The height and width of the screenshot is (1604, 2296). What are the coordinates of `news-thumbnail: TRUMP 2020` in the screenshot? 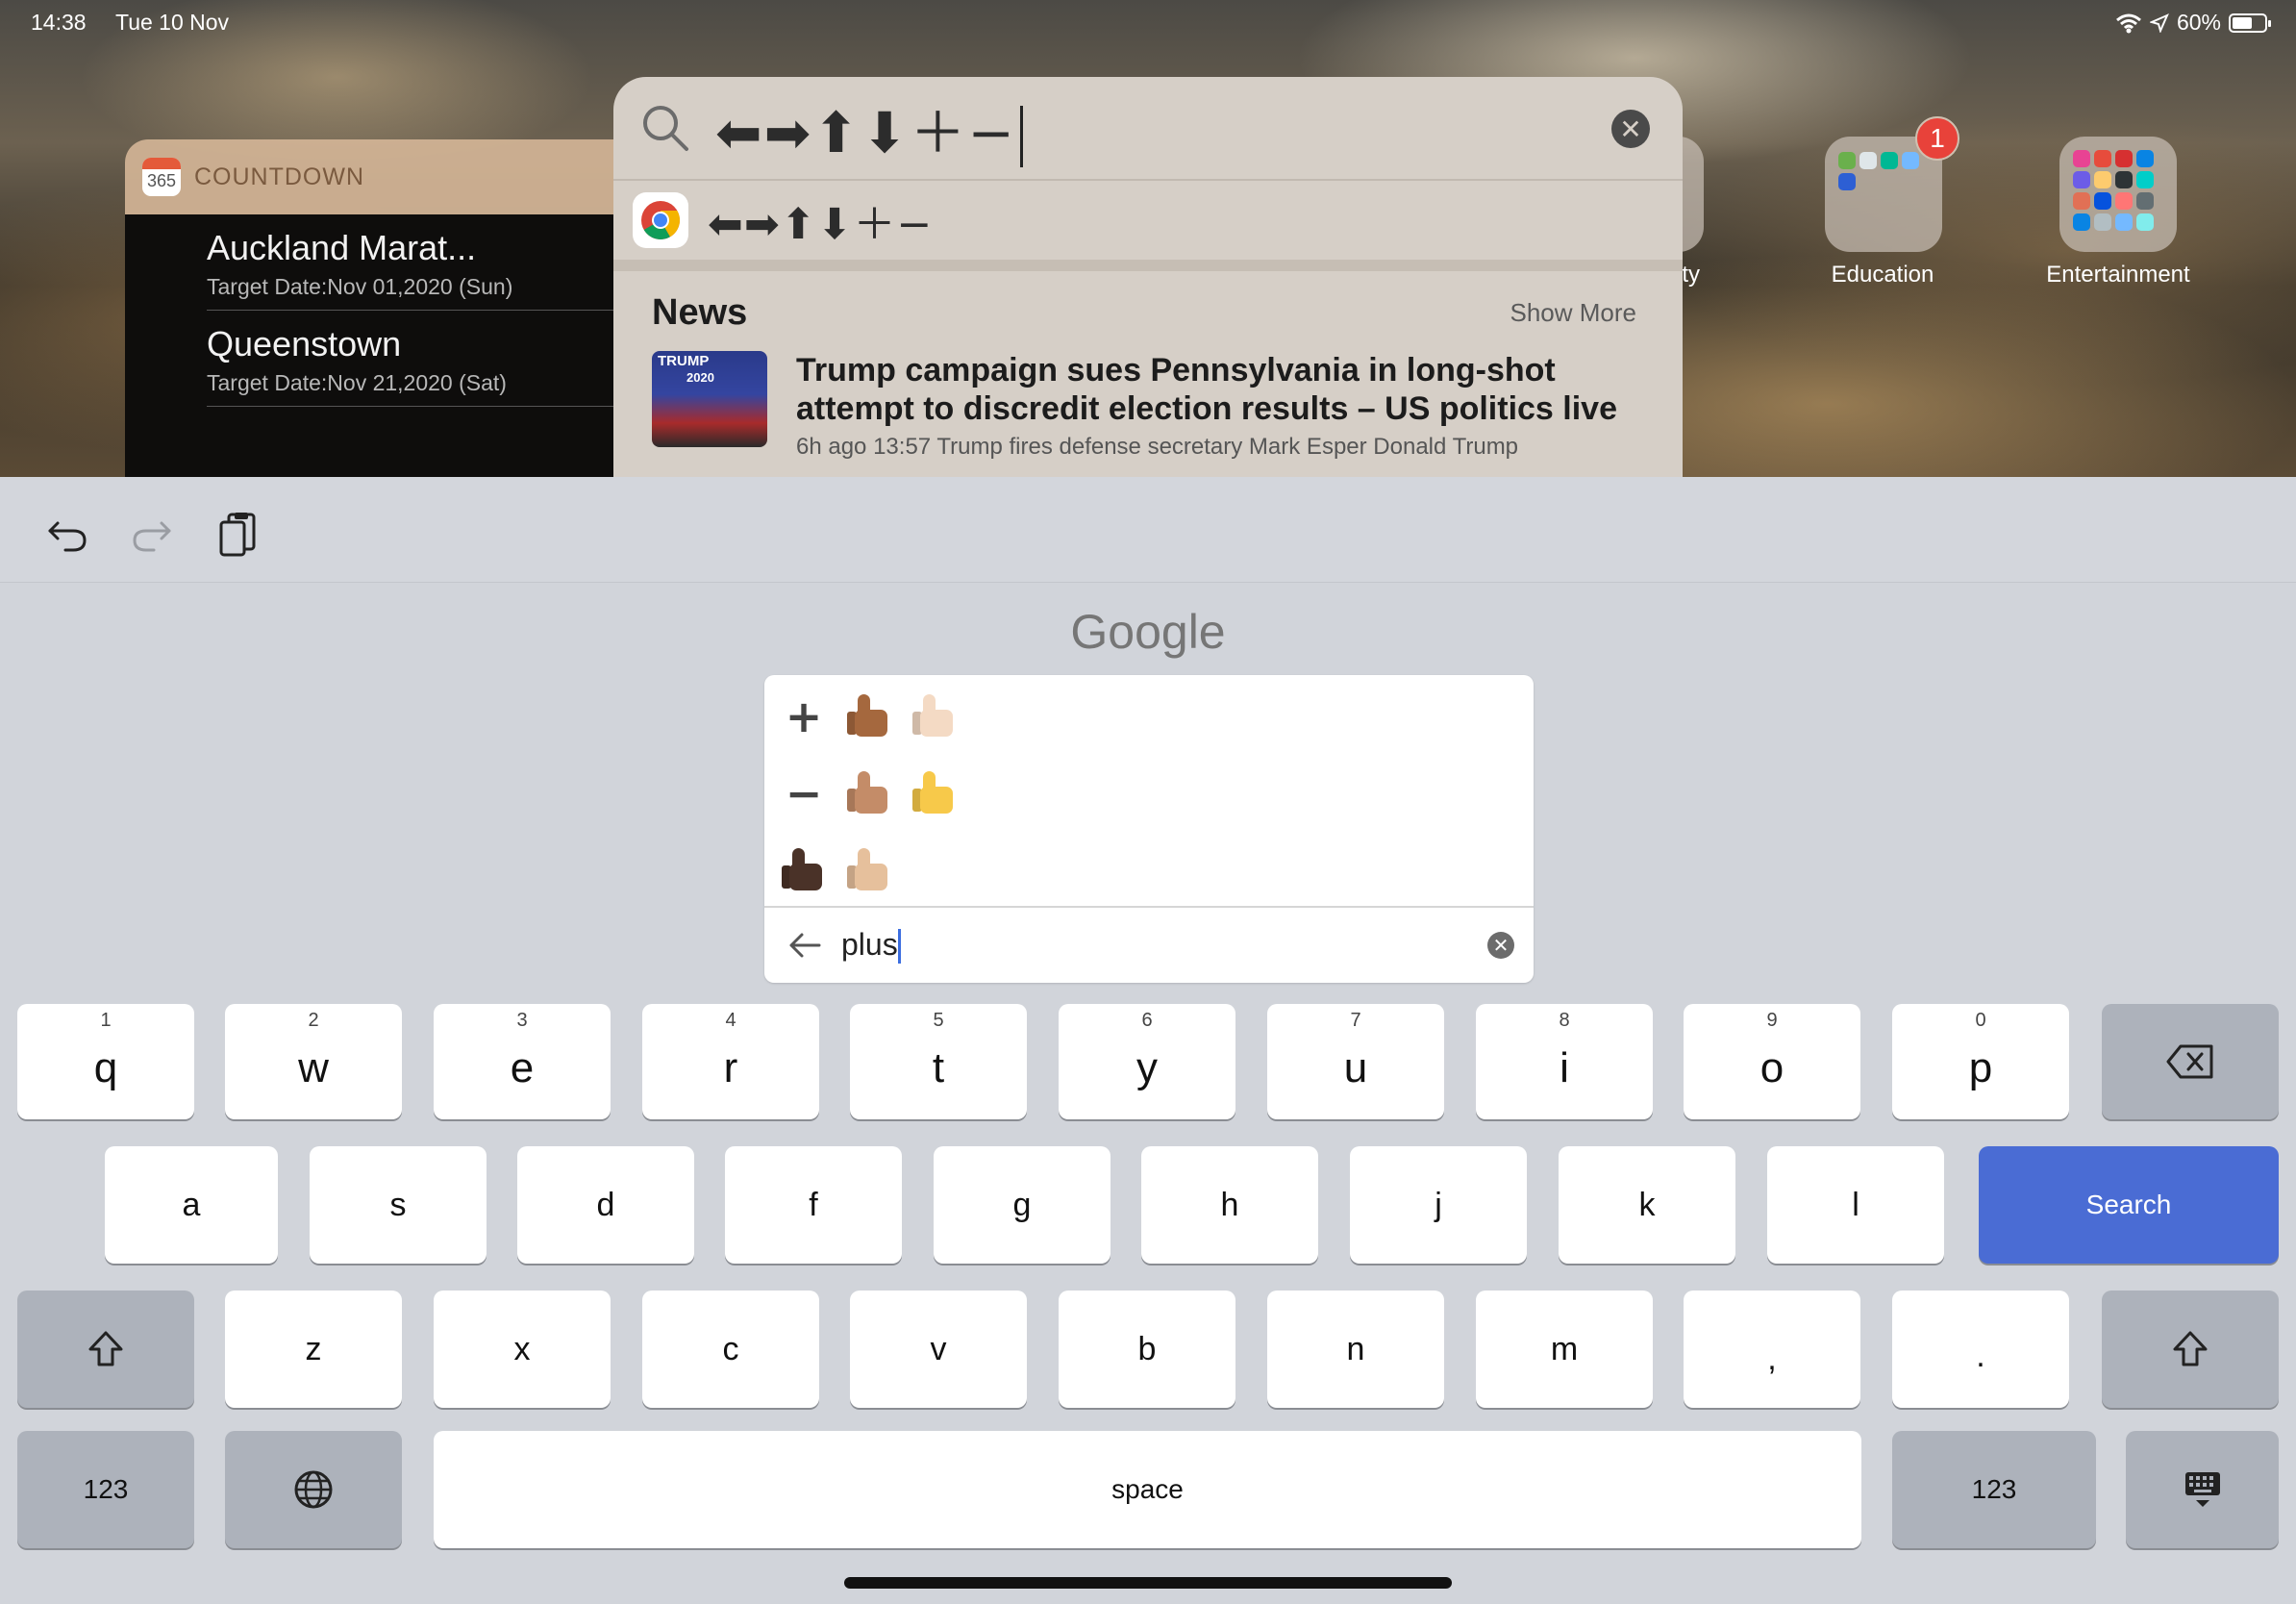 It's located at (709, 399).